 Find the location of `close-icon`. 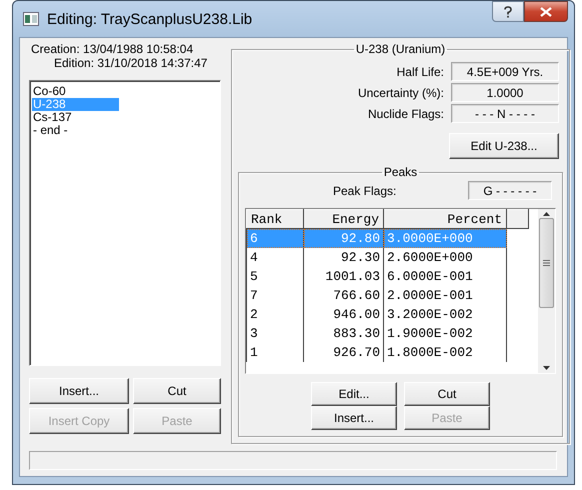

close-icon is located at coordinates (546, 11).